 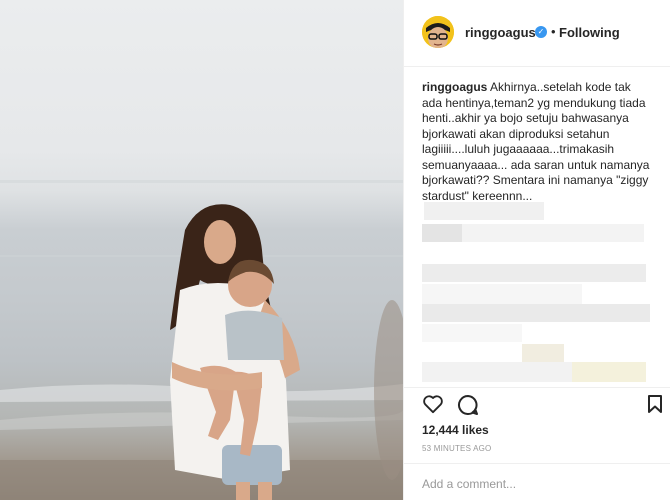 What do you see at coordinates (541, 32) in the screenshot?
I see `verified-badge-icon: ✓` at bounding box center [541, 32].